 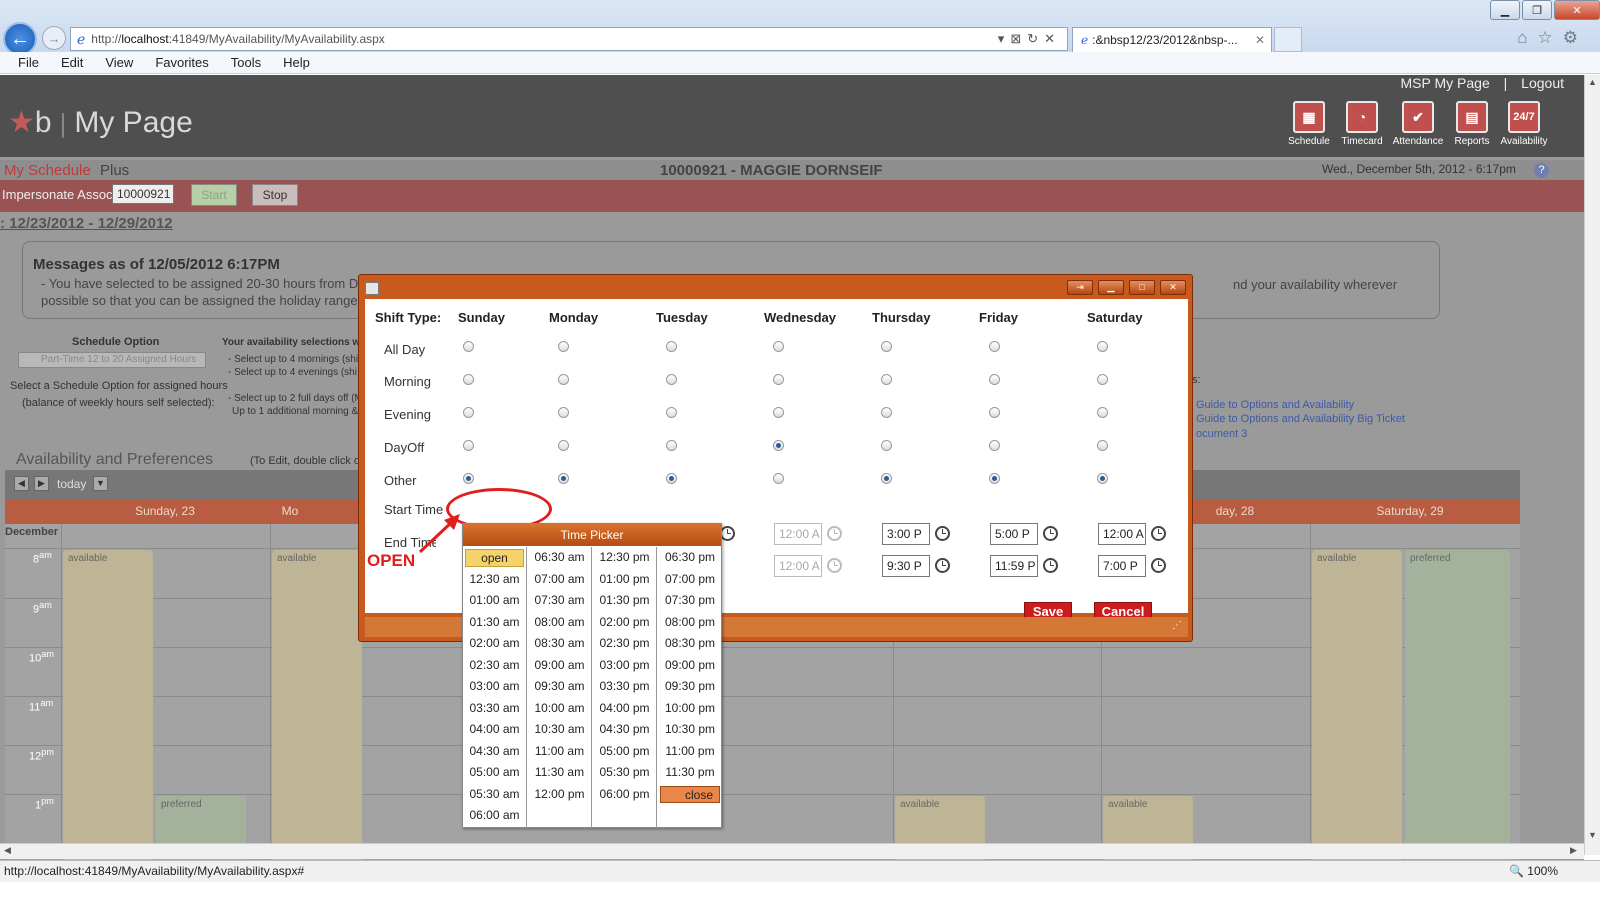 I want to click on time-option: 06:30 am, so click(x=559, y=558).